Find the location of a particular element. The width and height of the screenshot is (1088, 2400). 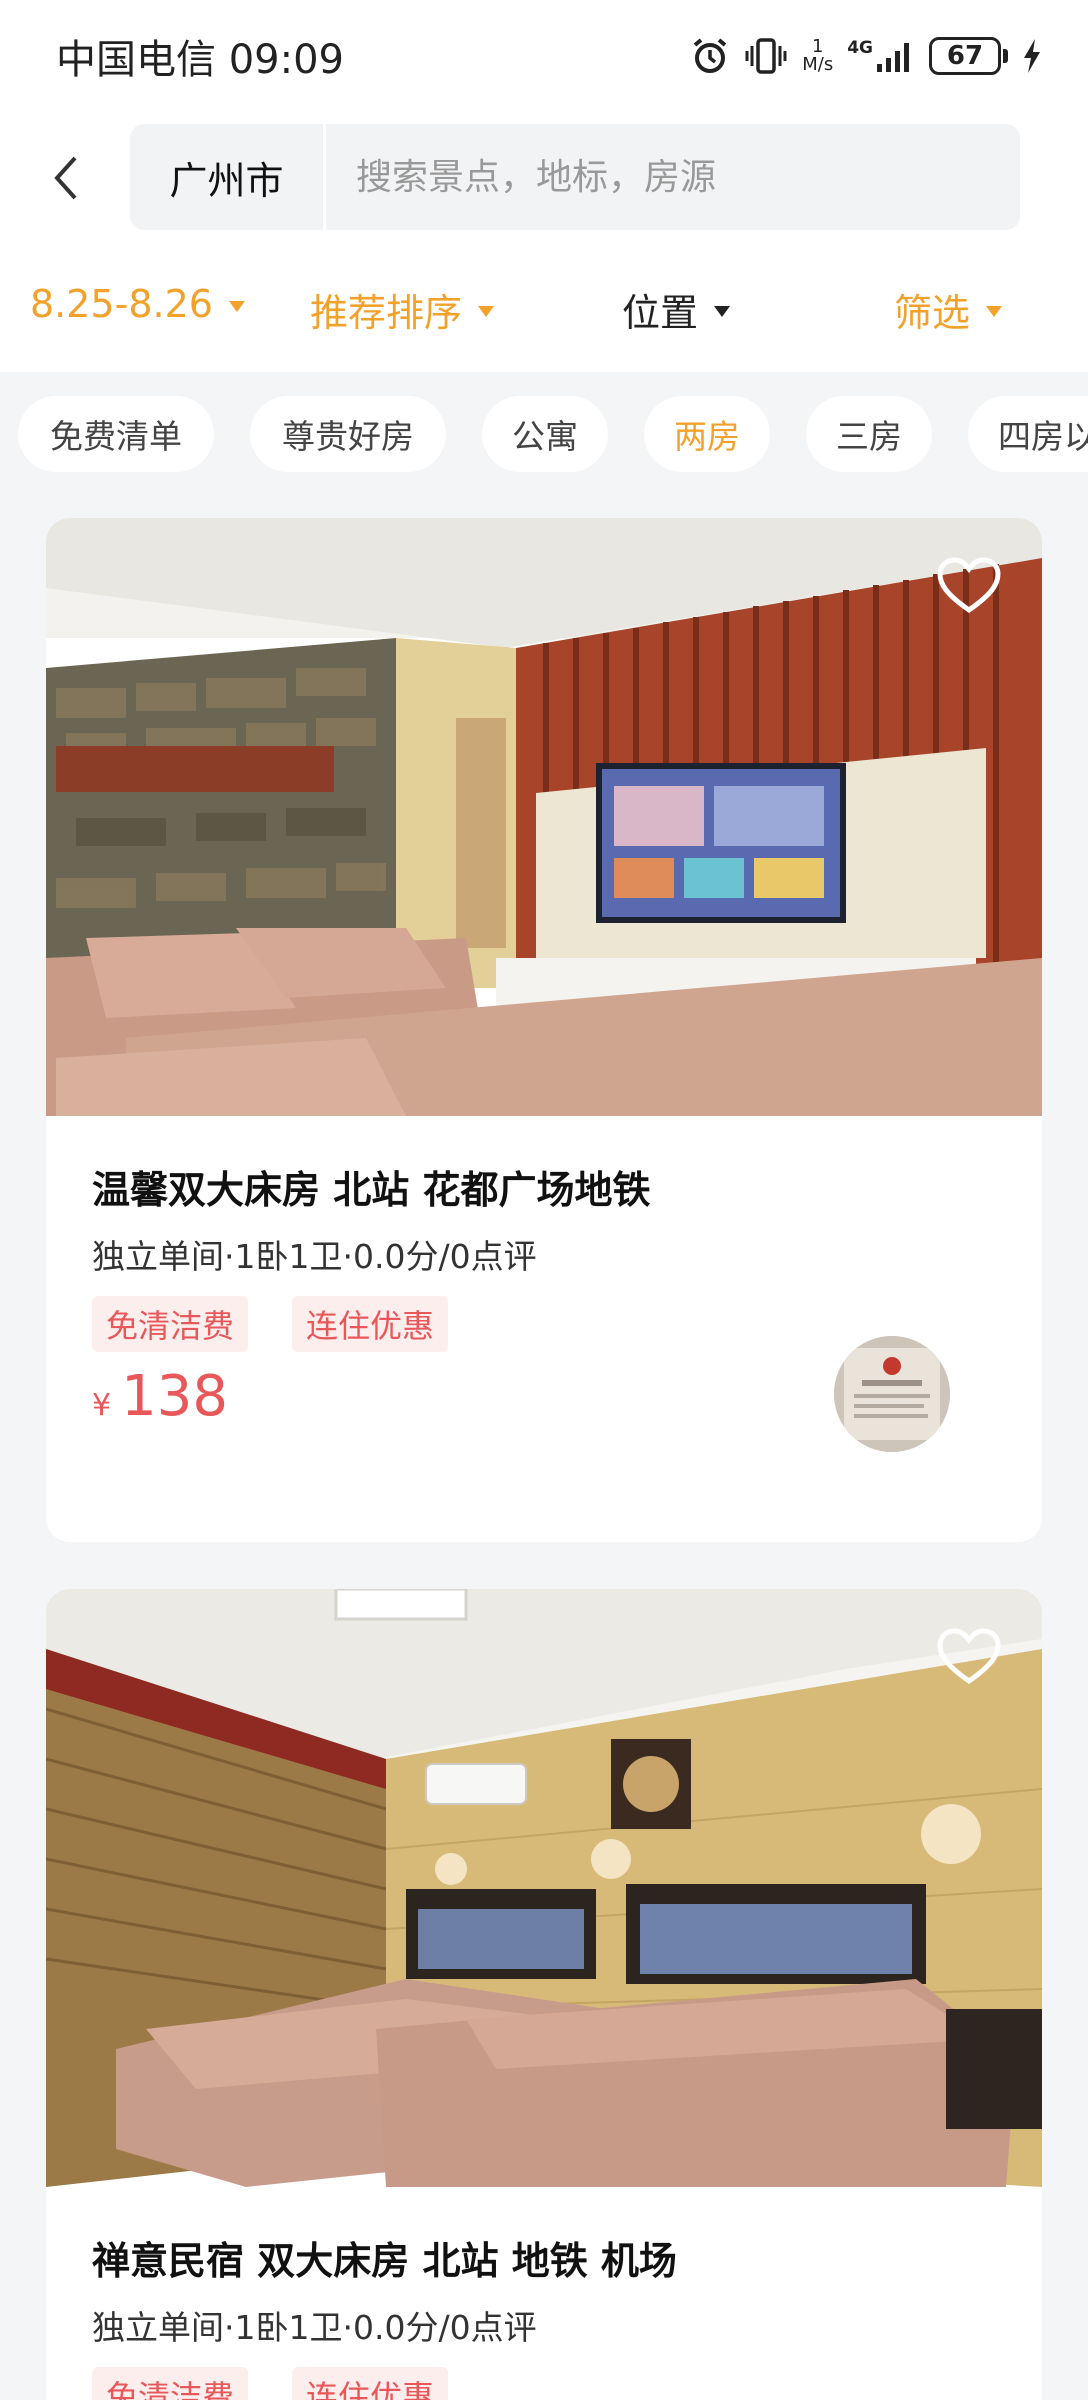

more-filter-label: 筛选 is located at coordinates (932, 313).